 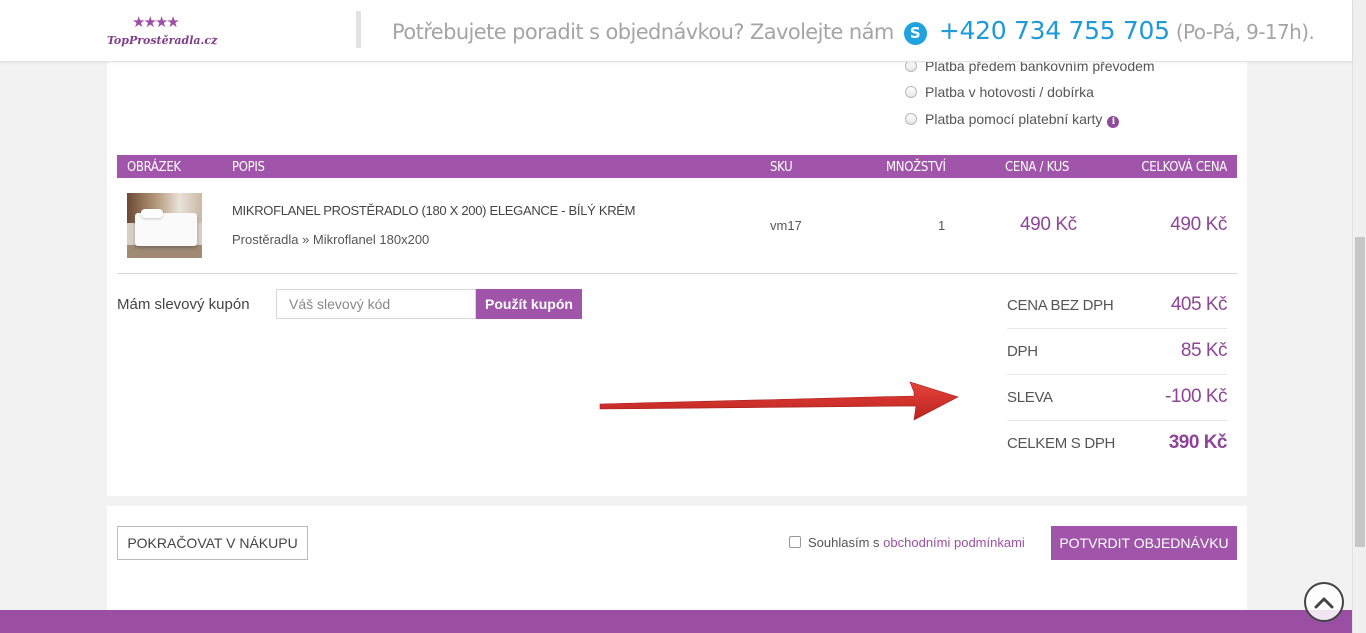 I want to click on payment-option-card: Platba pomocí platební karty i, so click(x=1012, y=119).